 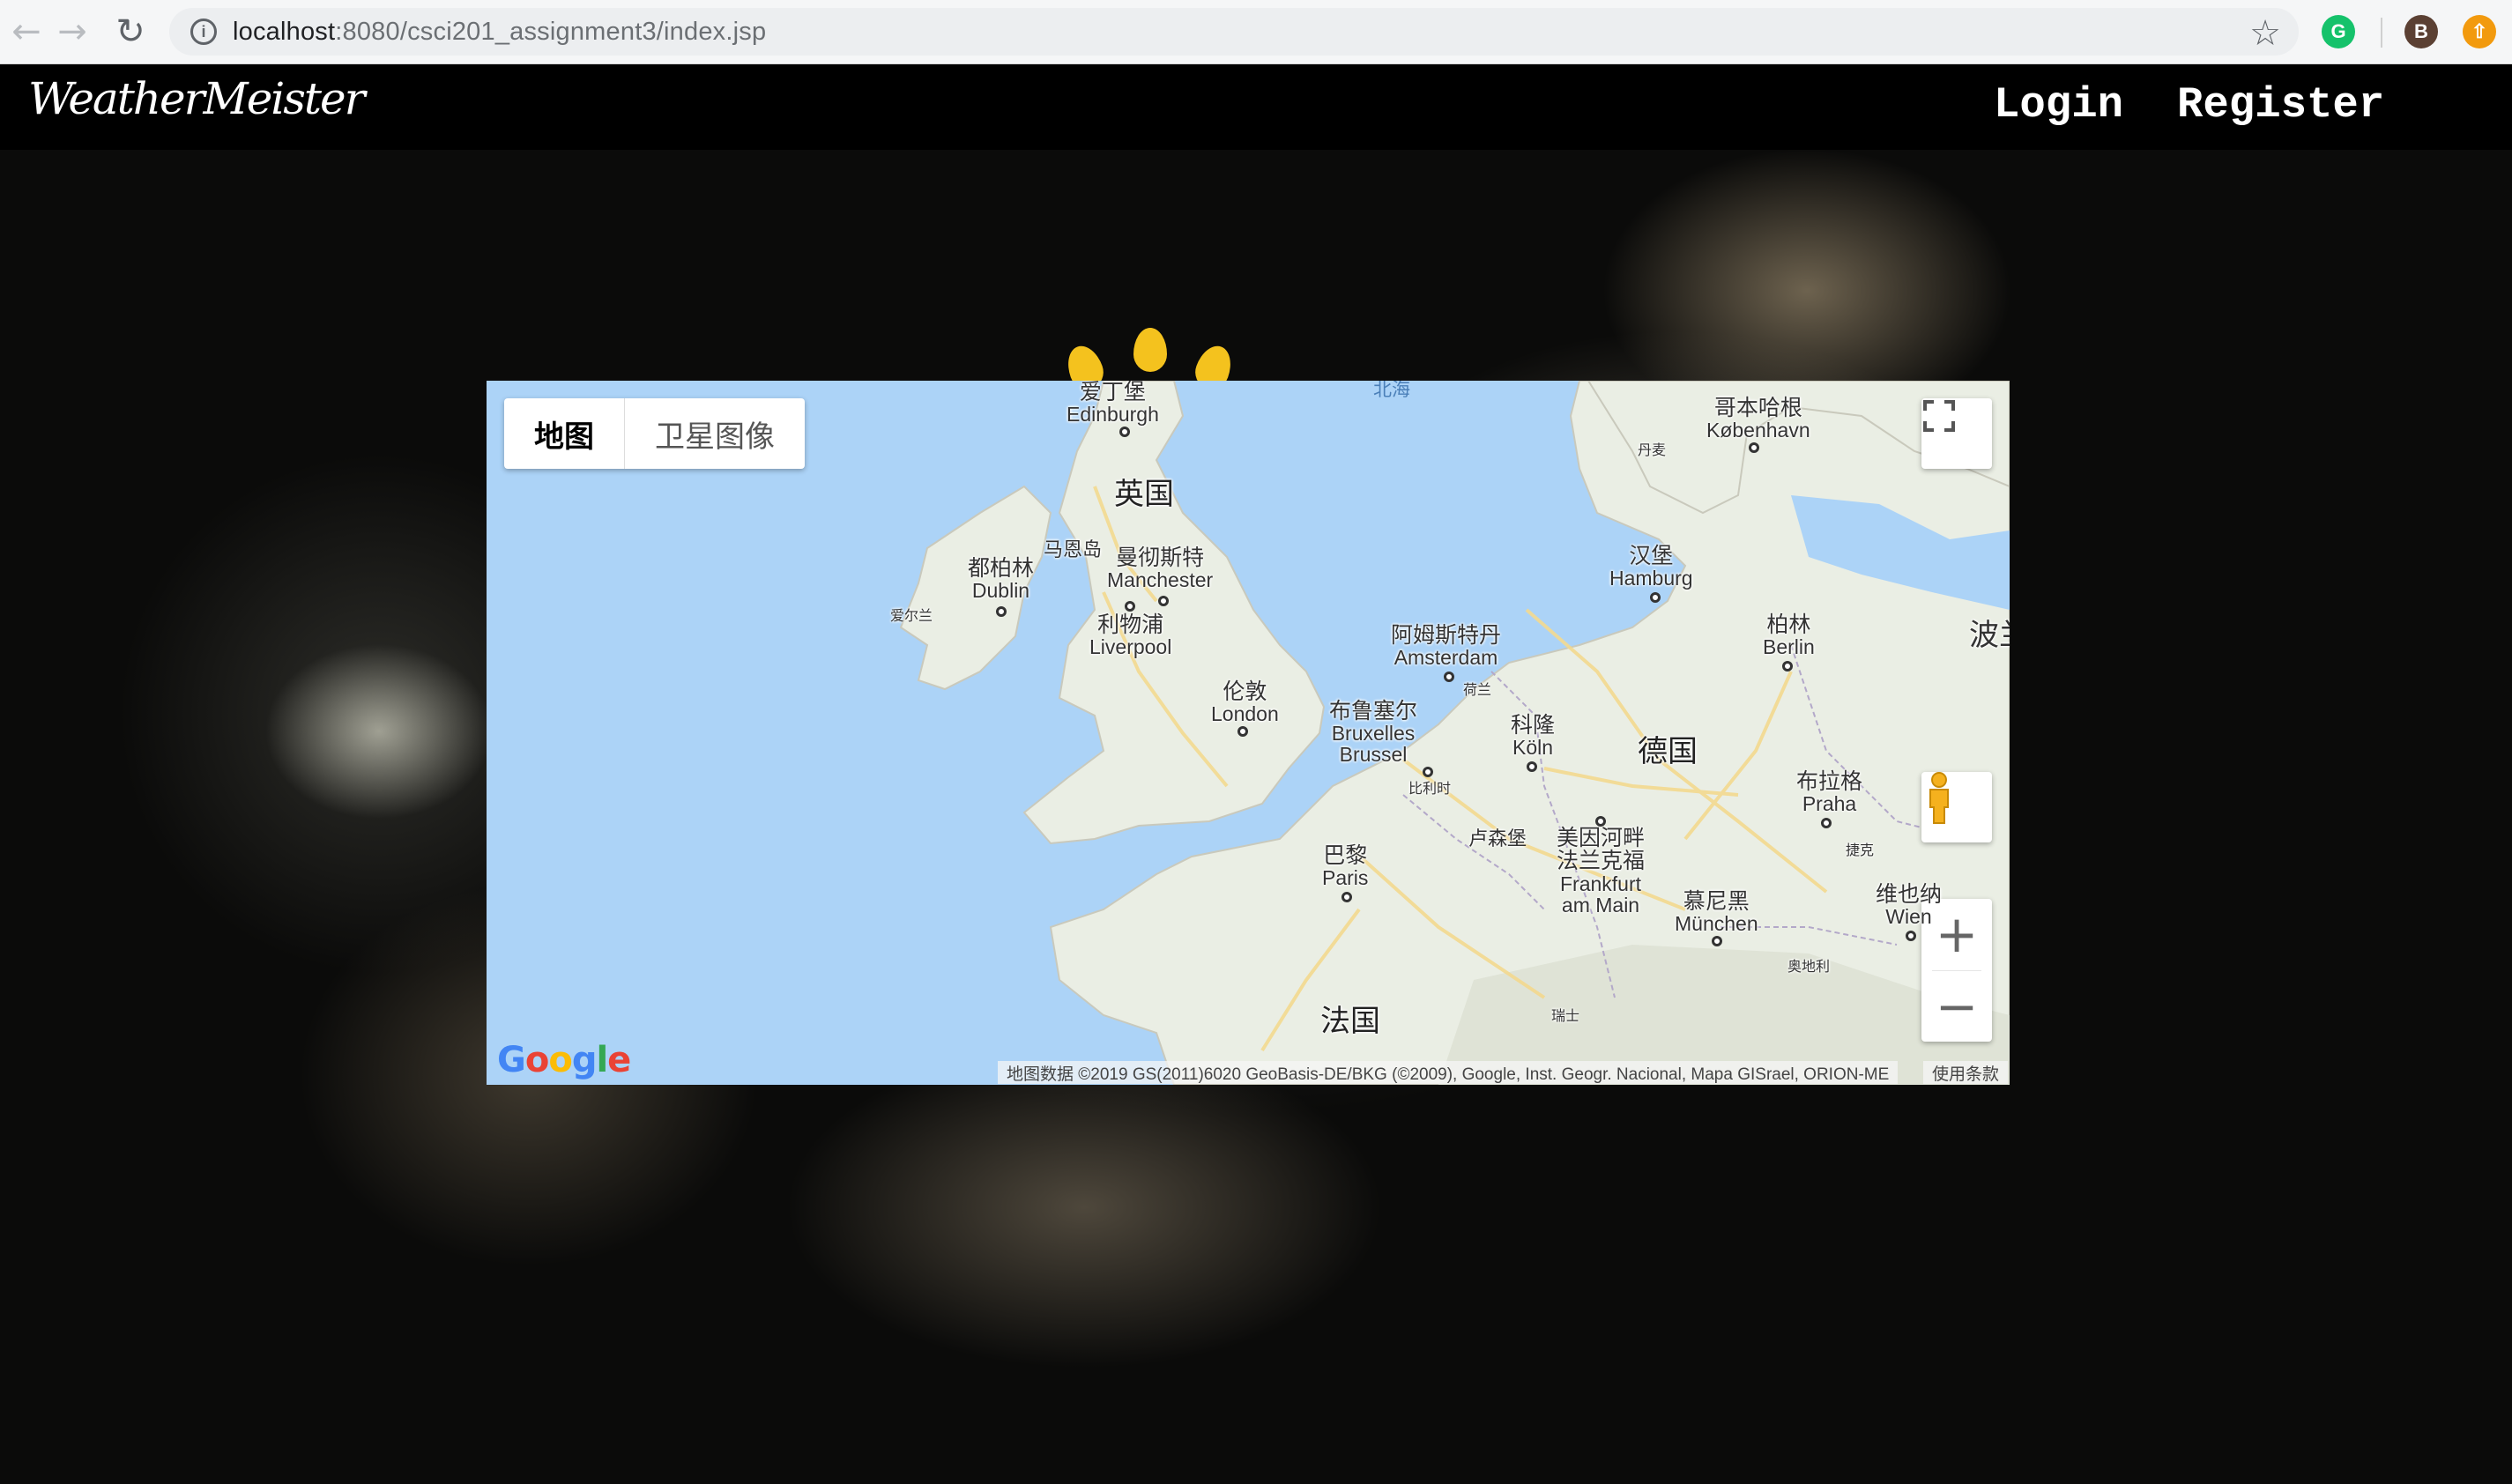 I want to click on map-label-amsterdam: 阿姆斯特丹 Amsterdam, so click(x=1447, y=646).